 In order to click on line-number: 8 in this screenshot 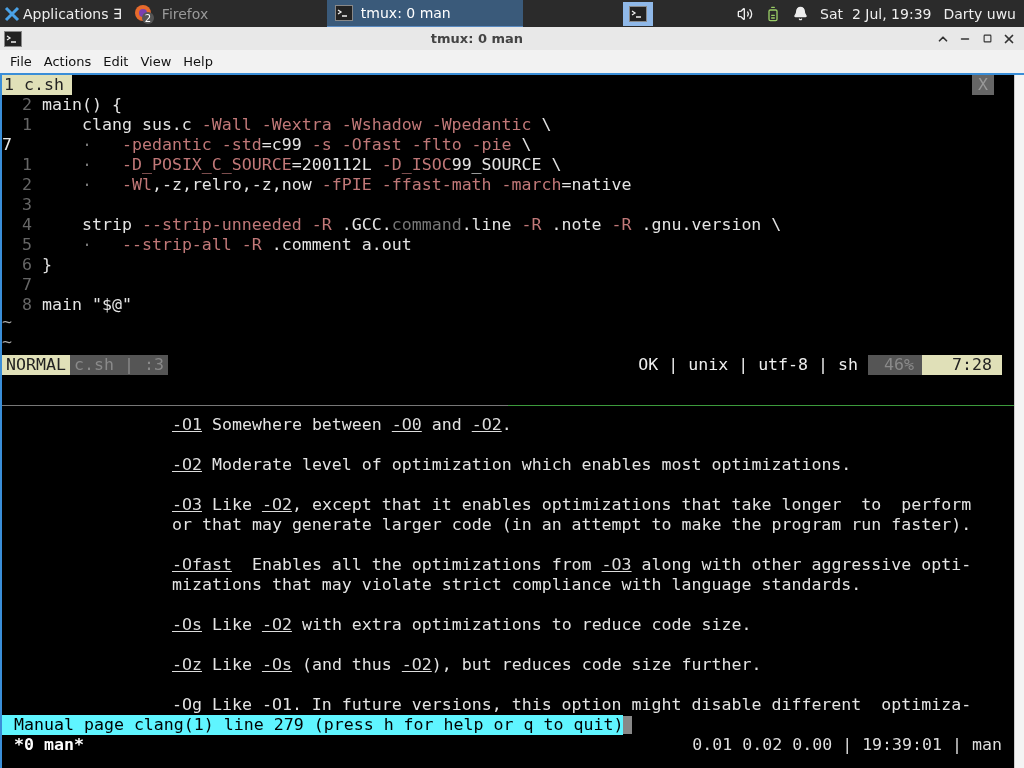, I will do `click(27, 305)`.